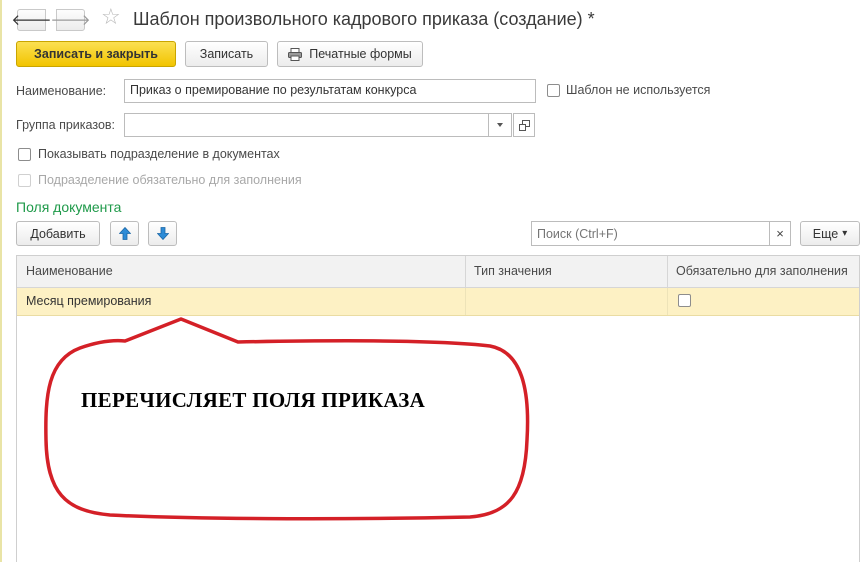  What do you see at coordinates (253, 400) in the screenshot?
I see `annotation-text: ПЕРЕЧИСЛЯЕТ ПОЛЯ ПРИКАЗА` at bounding box center [253, 400].